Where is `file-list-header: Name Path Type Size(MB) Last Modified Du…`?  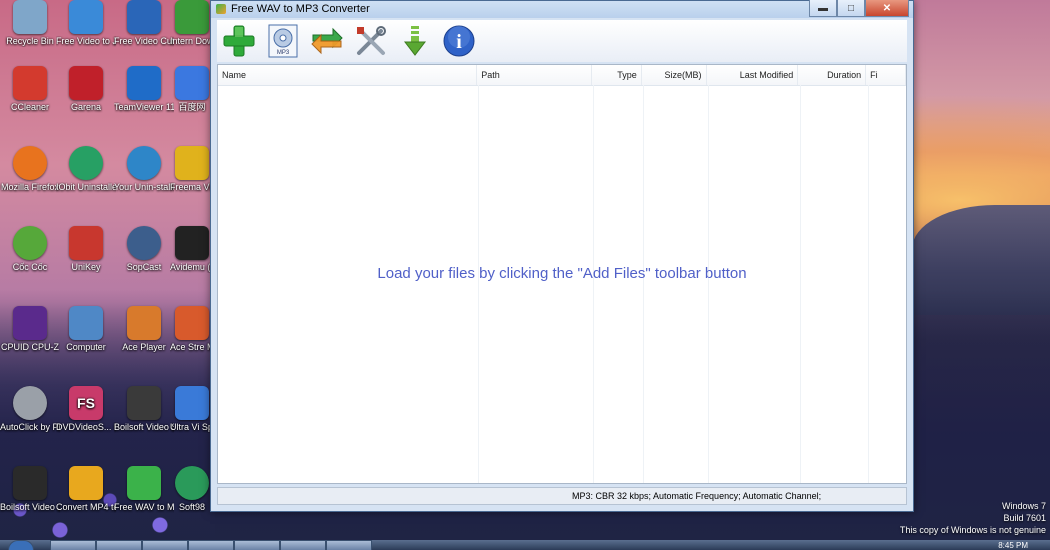
file-list-header: Name Path Type Size(MB) Last Modified Du… is located at coordinates (562, 75).